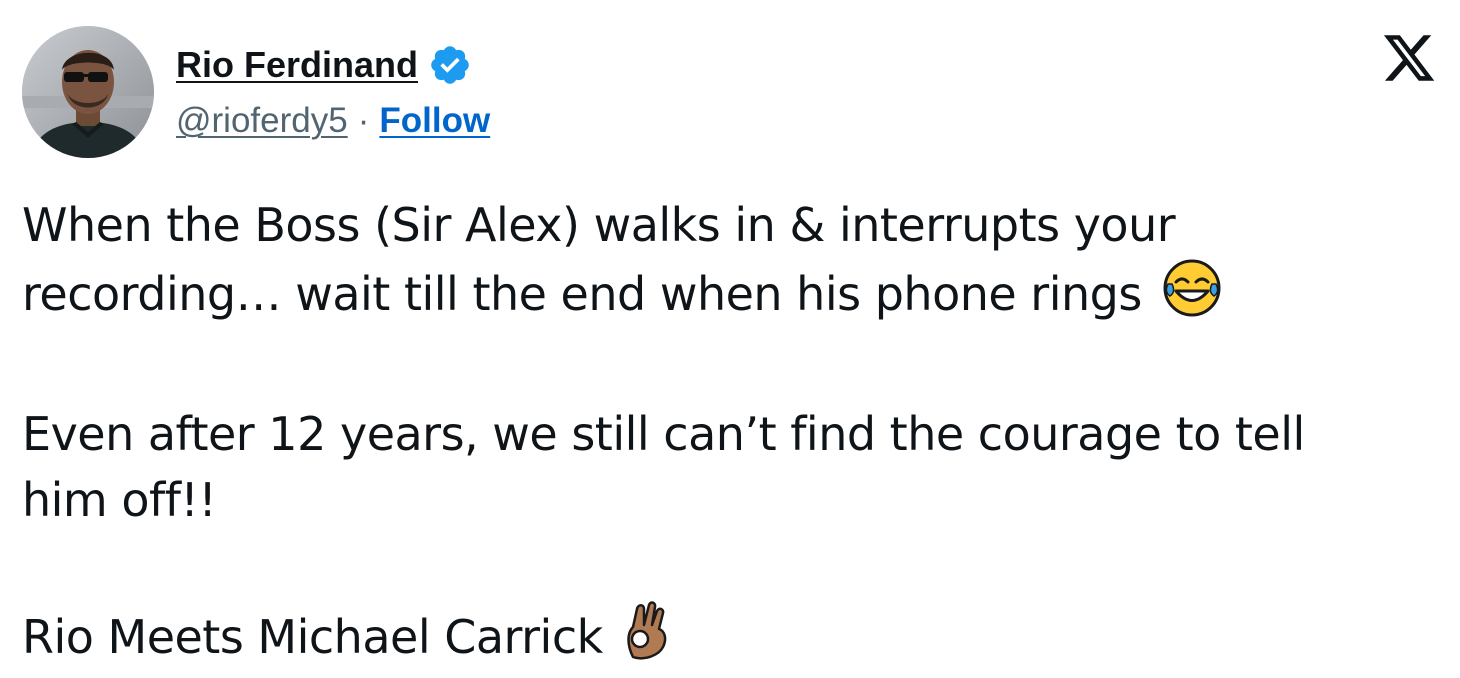  Describe the element at coordinates (647, 638) in the screenshot. I see `ok-hand-icon` at that location.